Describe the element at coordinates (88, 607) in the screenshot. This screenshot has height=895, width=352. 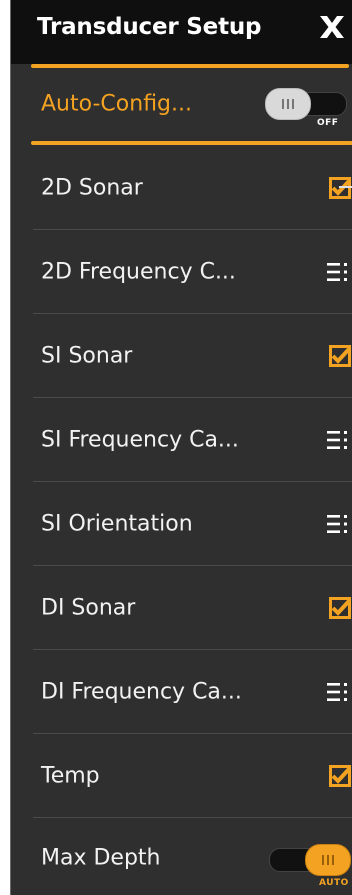
I see `item-label: DI Sonar` at that location.